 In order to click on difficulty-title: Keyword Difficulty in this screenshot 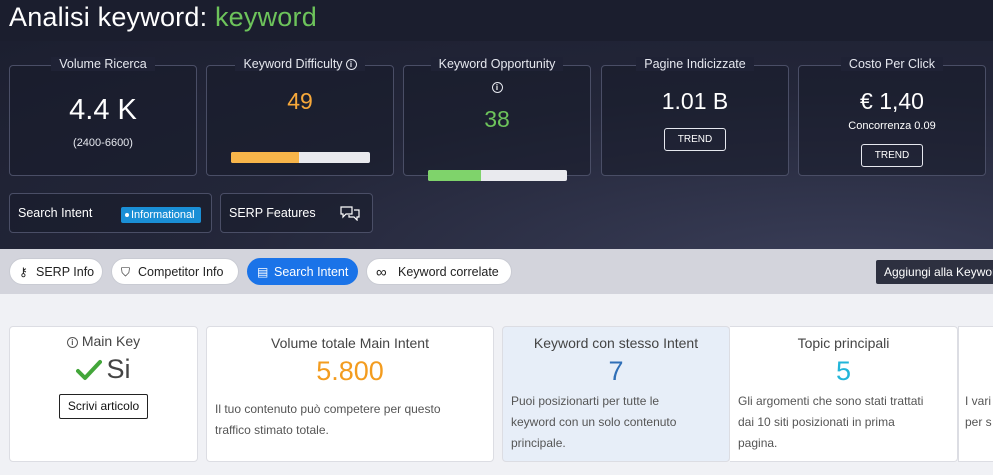, I will do `click(293, 64)`.